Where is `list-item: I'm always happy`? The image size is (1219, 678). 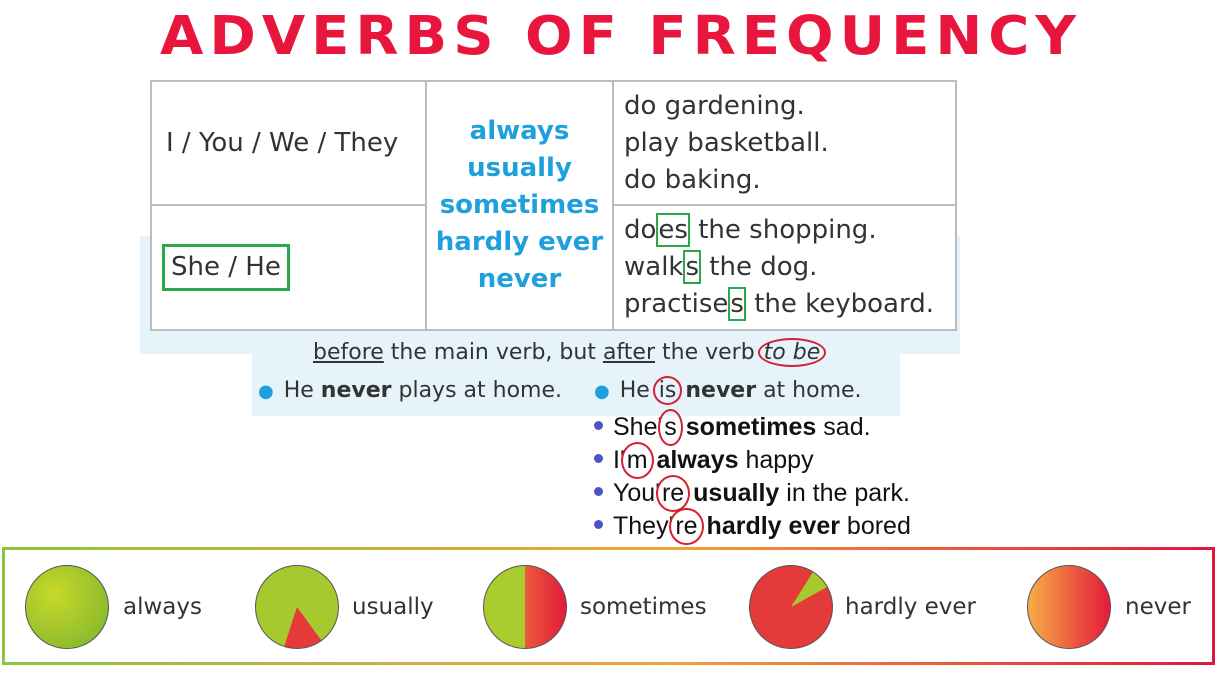
list-item: I'm always happy is located at coordinates (752, 460).